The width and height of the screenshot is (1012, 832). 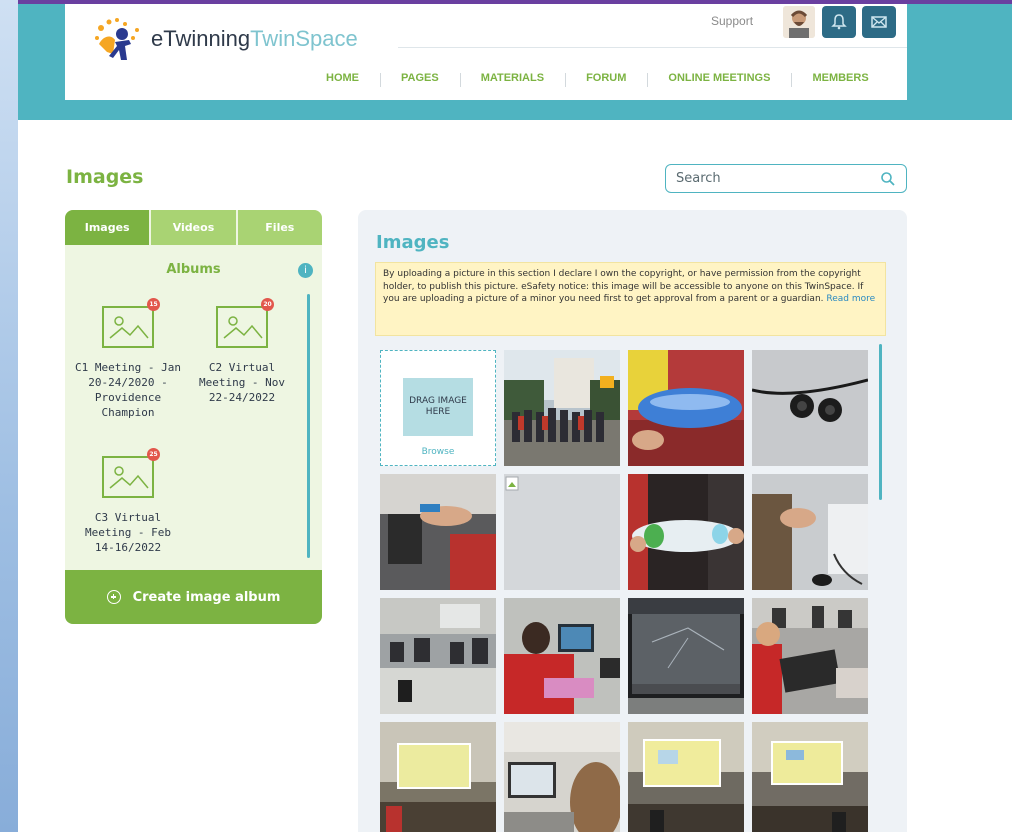 I want to click on album-image-icon: 15, so click(x=131, y=323).